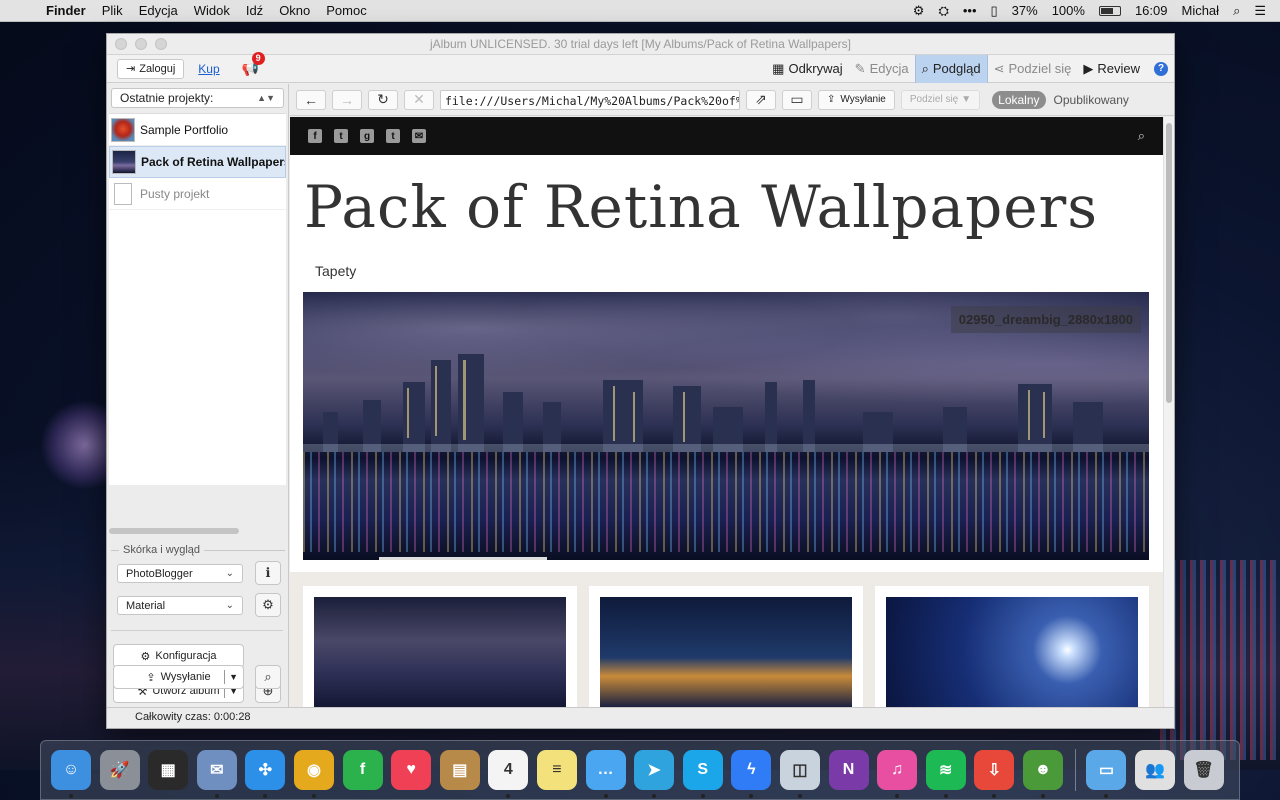 The width and height of the screenshot is (1280, 800). What do you see at coordinates (168, 770) in the screenshot?
I see `photo-slideshow-icon: ▦` at bounding box center [168, 770].